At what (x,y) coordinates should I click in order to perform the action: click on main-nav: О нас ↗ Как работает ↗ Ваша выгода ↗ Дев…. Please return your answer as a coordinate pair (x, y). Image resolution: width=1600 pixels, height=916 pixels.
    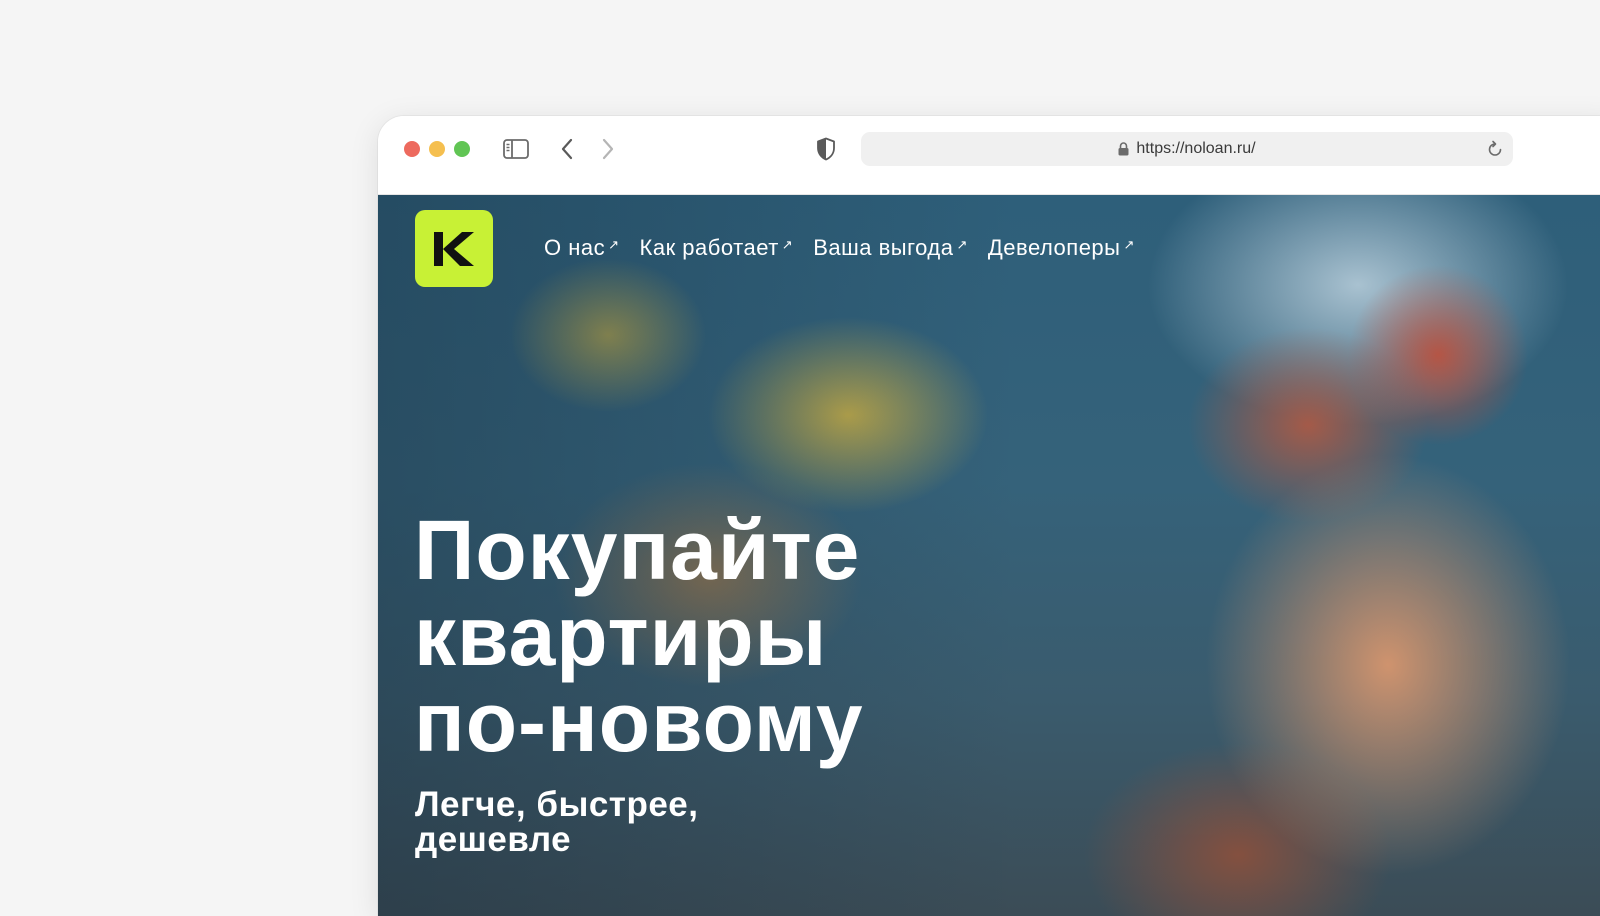
    Looking at the image, I should click on (839, 248).